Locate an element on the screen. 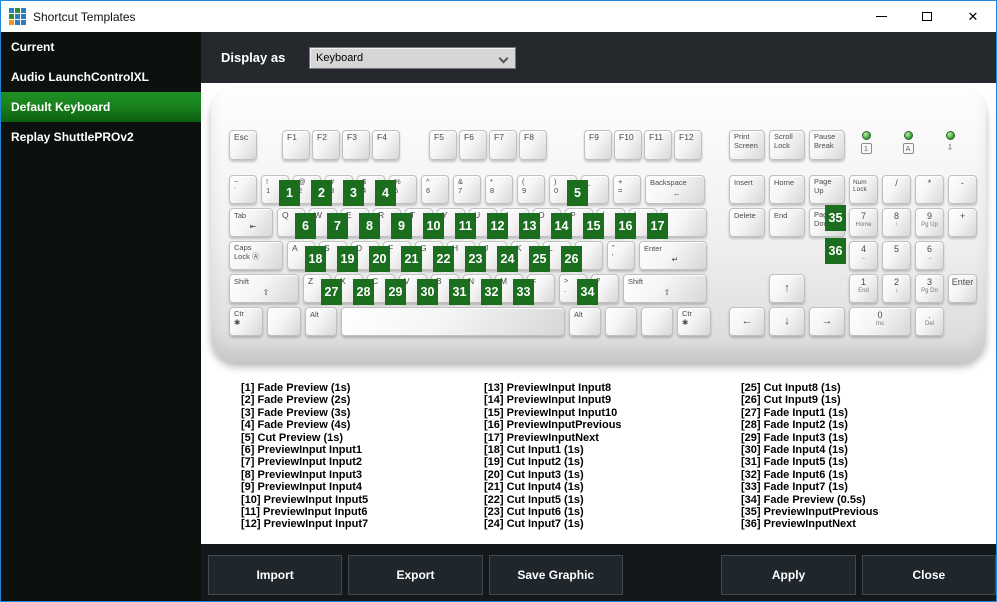  key-num-lock: Num Lock is located at coordinates (863, 189).